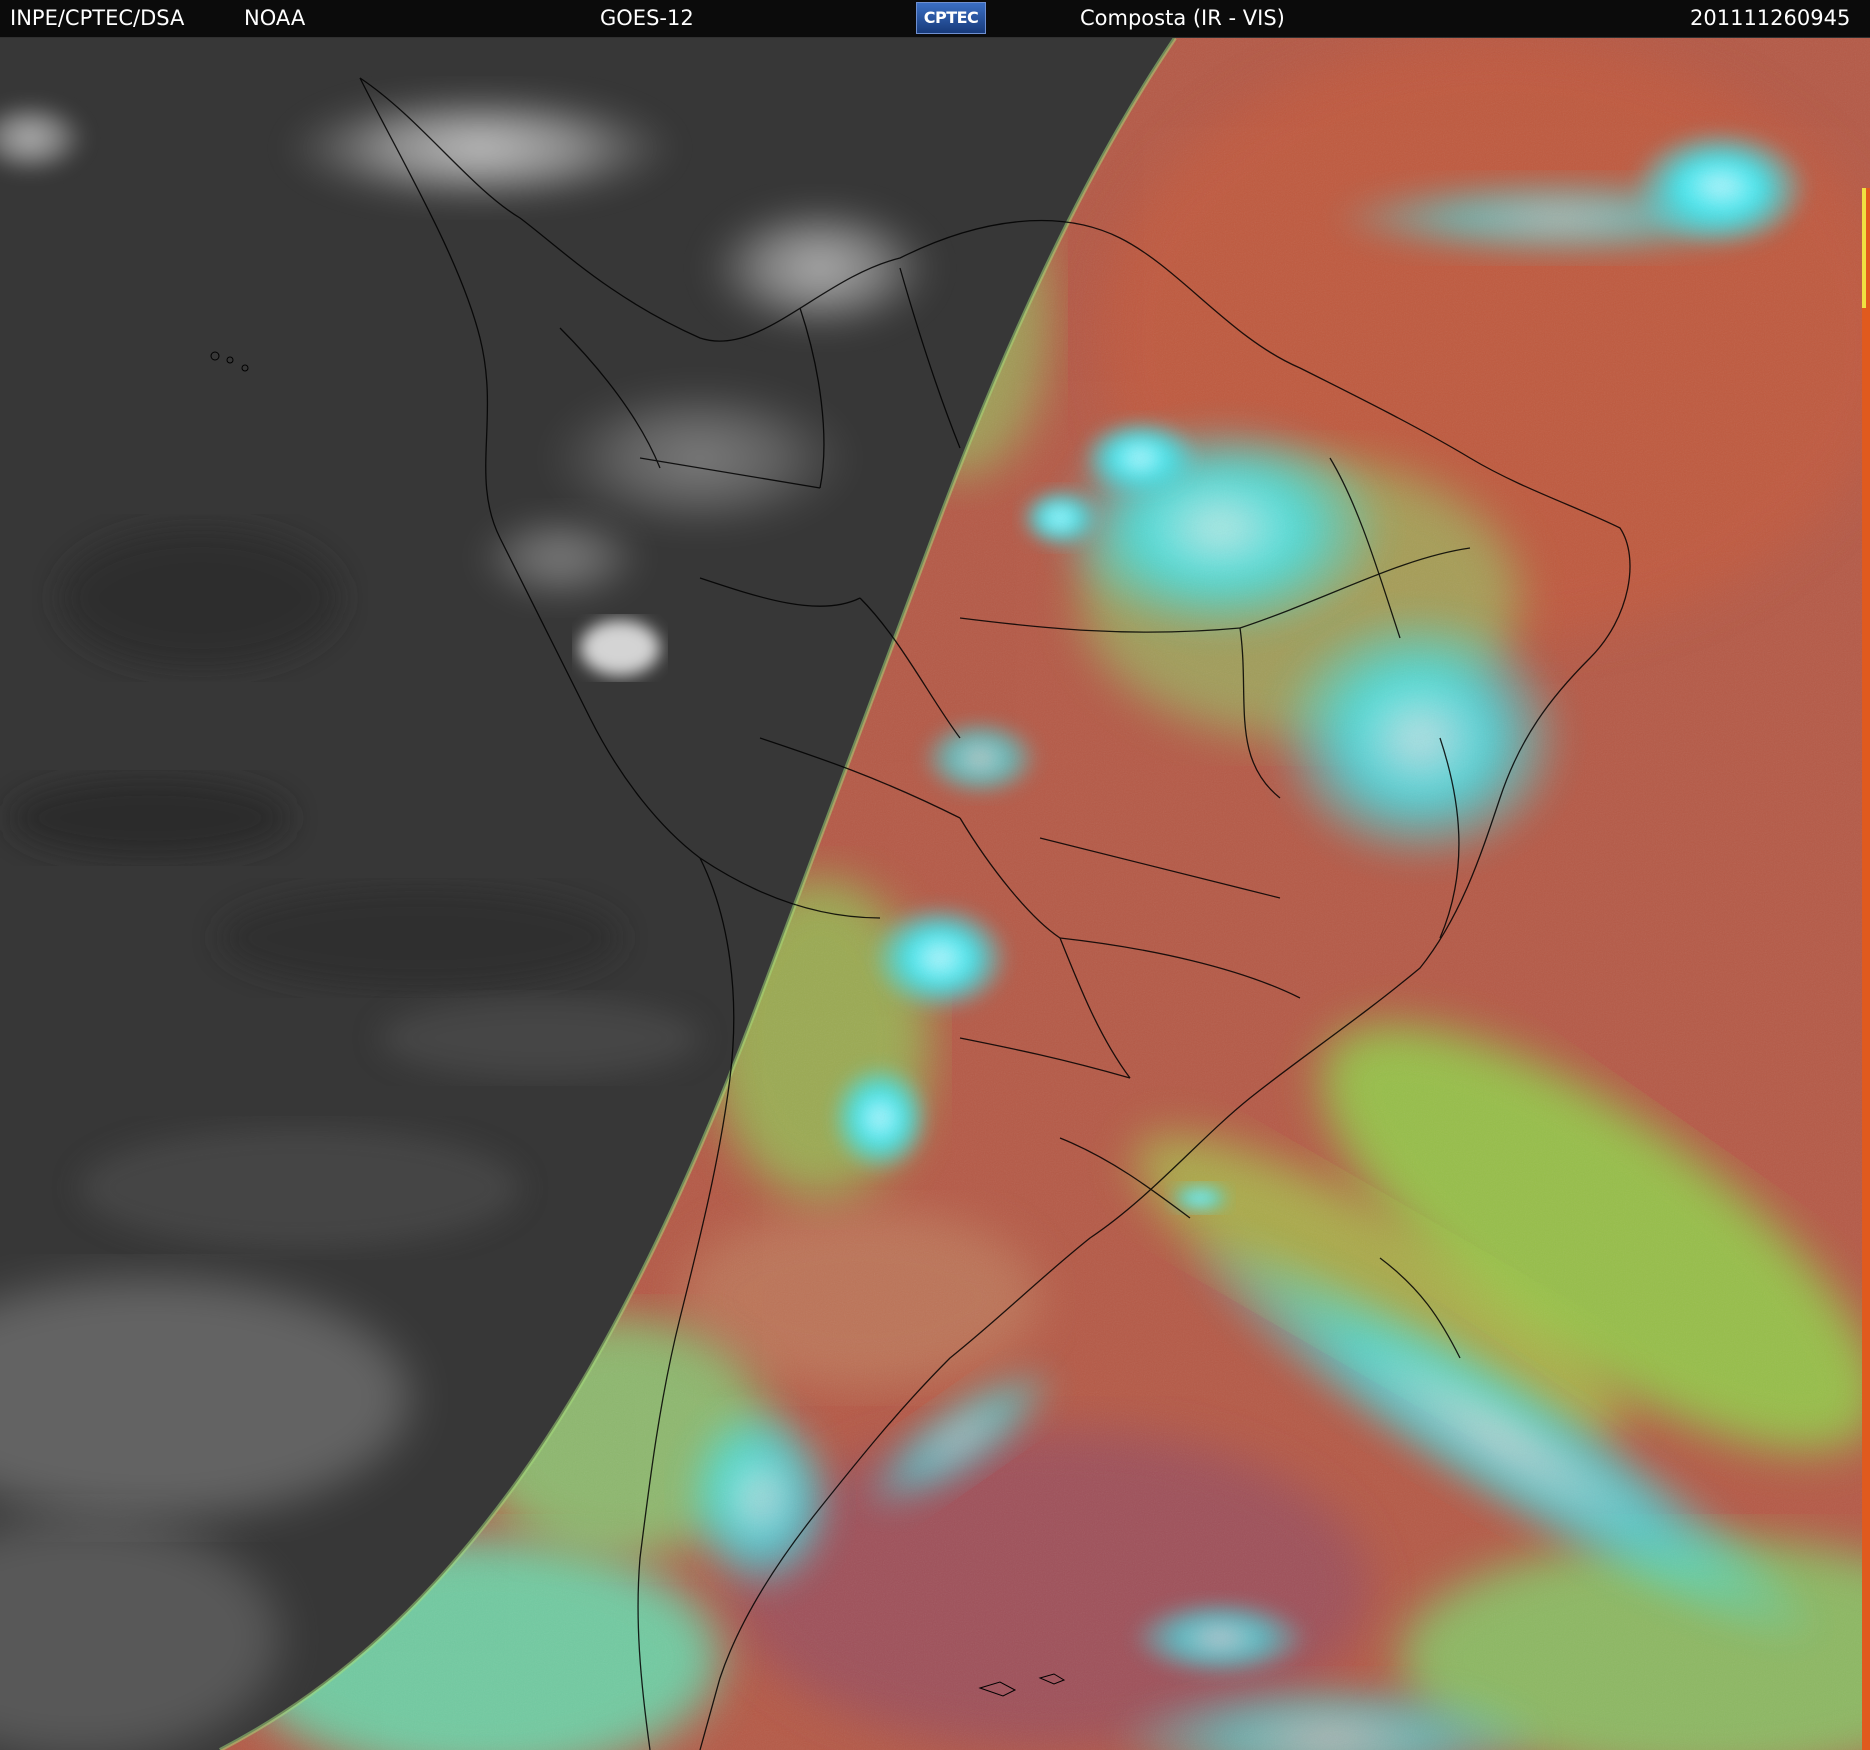 Image resolution: width=1870 pixels, height=1750 pixels. Describe the element at coordinates (1182, 18) in the screenshot. I see `product-label: Composta (IR - VIS)` at that location.